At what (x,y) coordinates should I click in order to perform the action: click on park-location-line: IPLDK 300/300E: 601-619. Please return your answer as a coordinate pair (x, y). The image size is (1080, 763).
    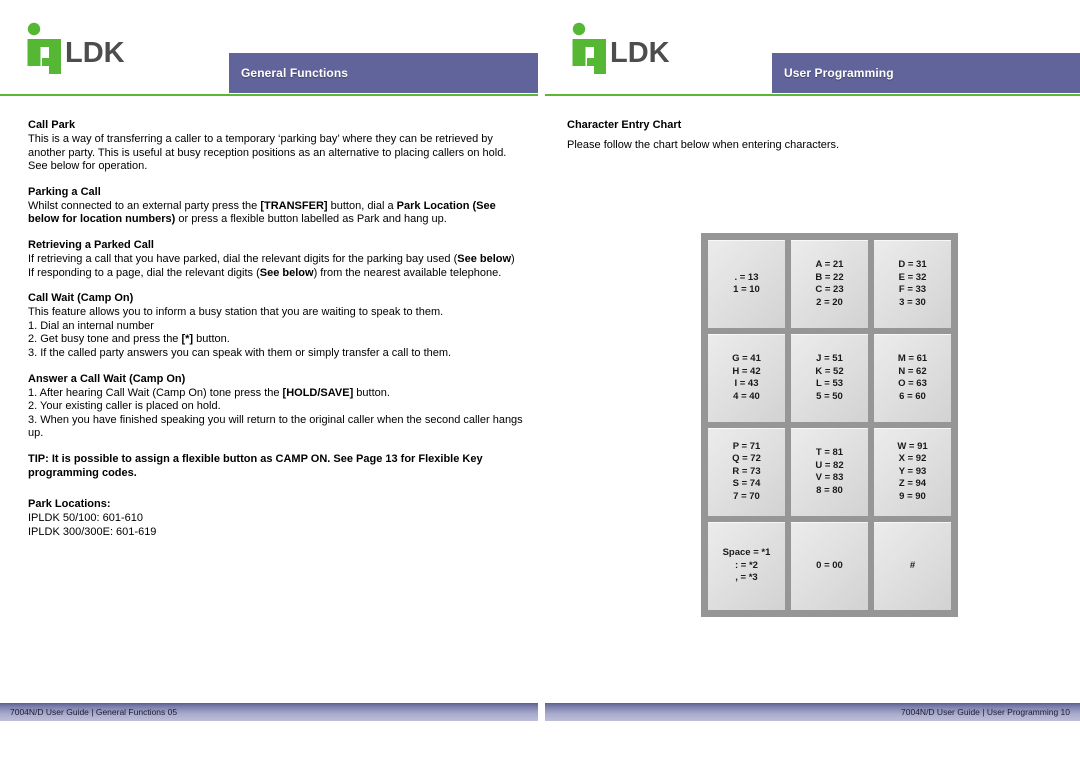
    Looking at the image, I should click on (92, 531).